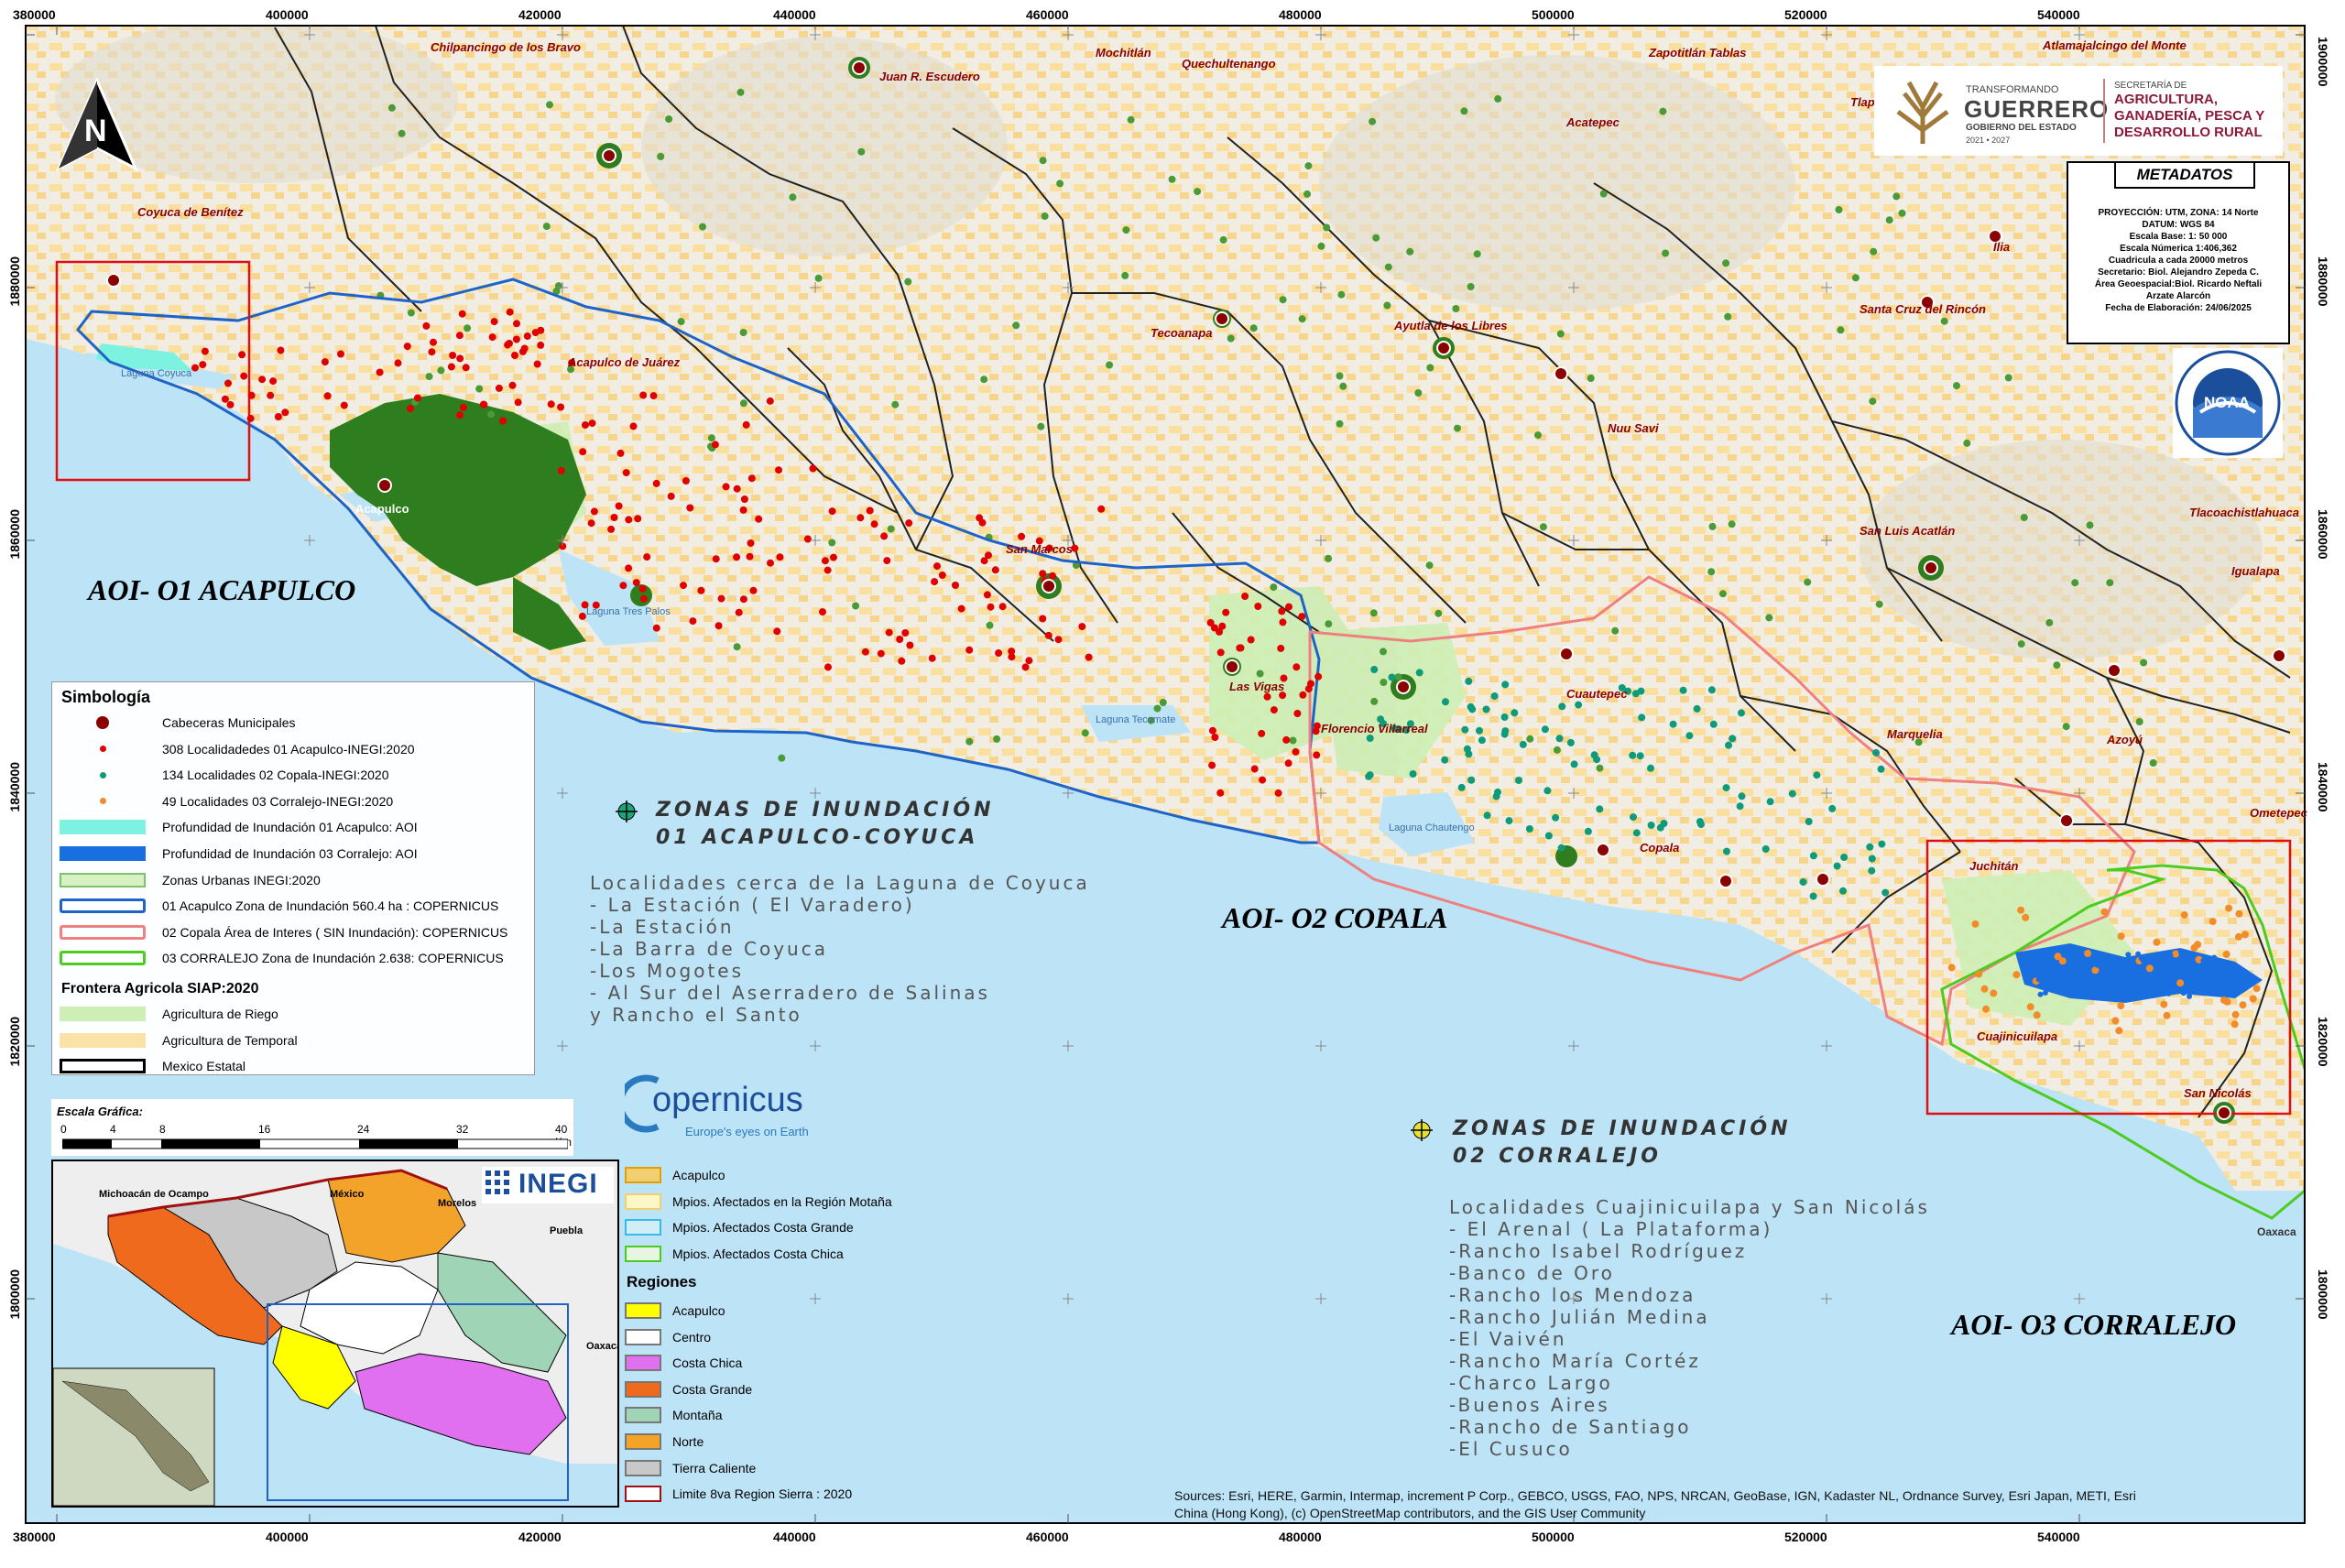 The image size is (2345, 1568). I want to click on zone2-title: ZONAS DE INUNDACIÓN 02 CORRALEJO, so click(1622, 1143).